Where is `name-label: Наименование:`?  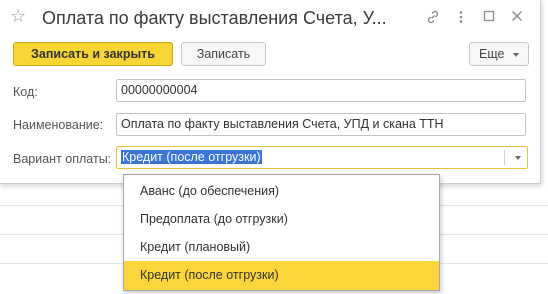 name-label: Наименование: is located at coordinates (58, 125).